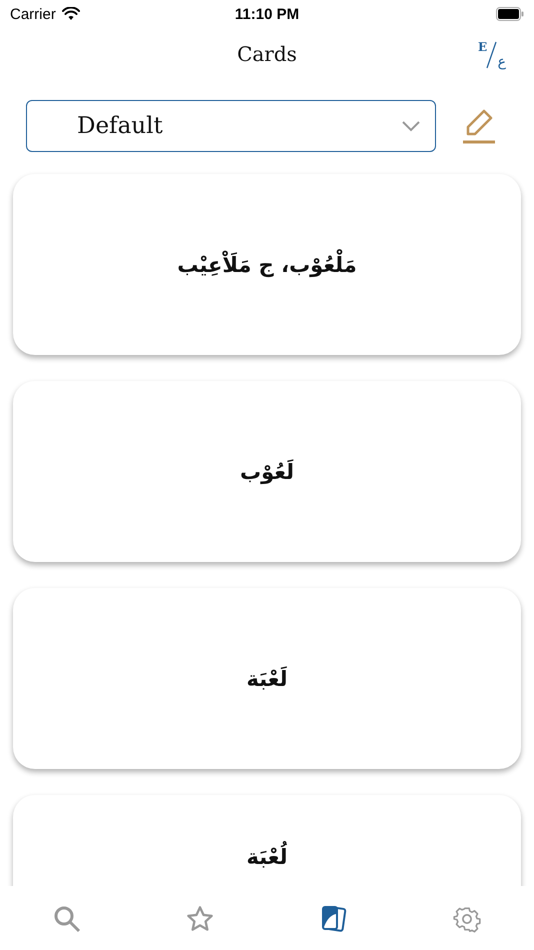  What do you see at coordinates (479, 126) in the screenshot?
I see `pencil-icon` at bounding box center [479, 126].